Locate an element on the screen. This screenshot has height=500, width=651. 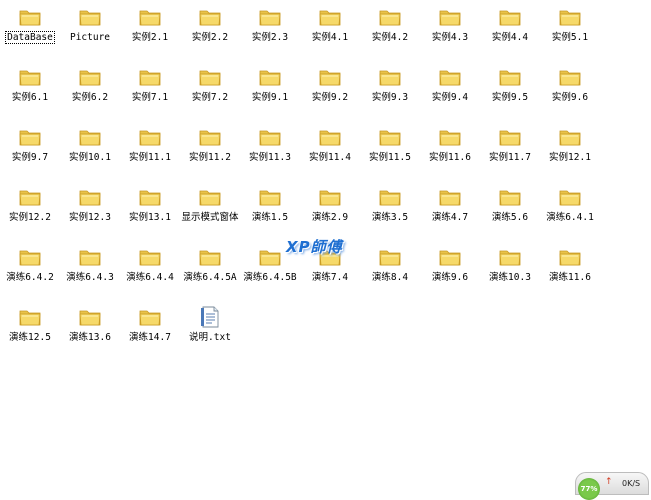
folder-item: 实例12.3 is located at coordinates (90, 209).